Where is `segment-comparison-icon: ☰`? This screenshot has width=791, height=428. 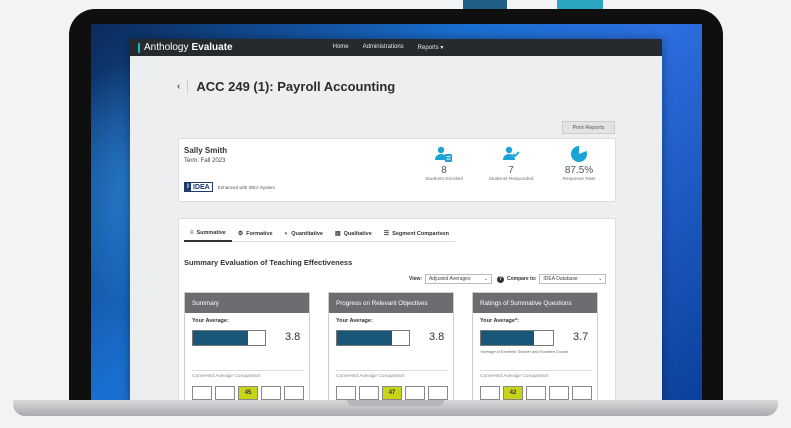 segment-comparison-icon: ☰ is located at coordinates (386, 234).